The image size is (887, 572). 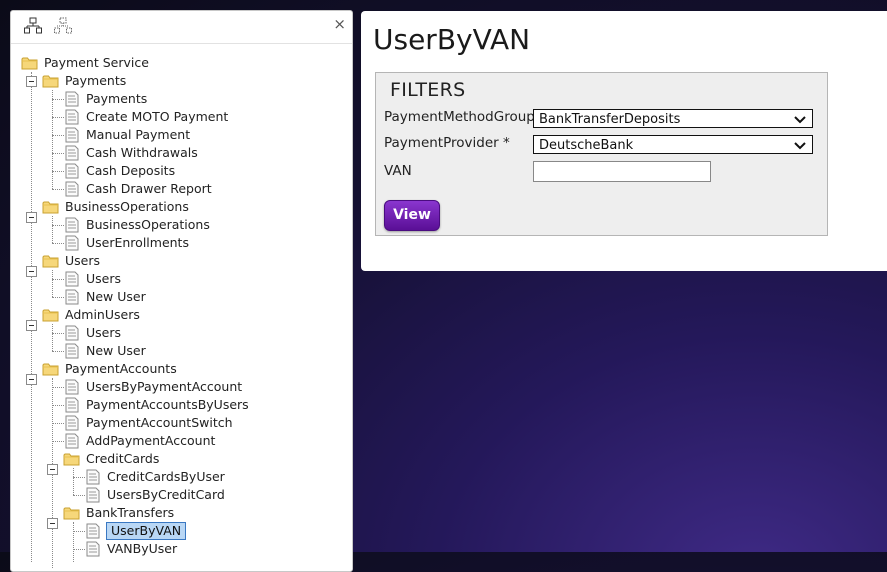 I want to click on payment-method-group-label: PaymentMethodGroup, so click(x=459, y=117).